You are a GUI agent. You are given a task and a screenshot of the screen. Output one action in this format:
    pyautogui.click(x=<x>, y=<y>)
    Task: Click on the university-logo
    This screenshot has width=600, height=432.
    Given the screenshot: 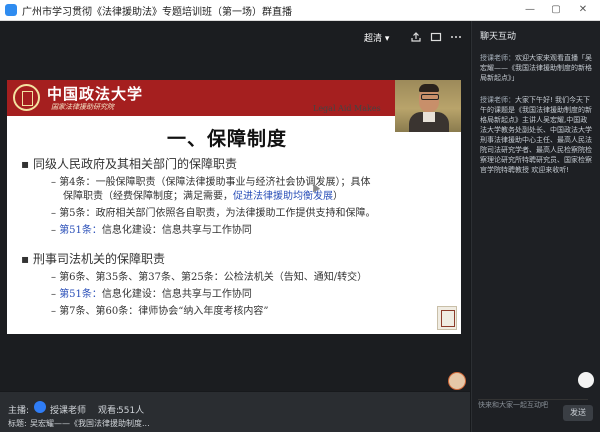 What is the action you would take?
    pyautogui.click(x=26, y=97)
    